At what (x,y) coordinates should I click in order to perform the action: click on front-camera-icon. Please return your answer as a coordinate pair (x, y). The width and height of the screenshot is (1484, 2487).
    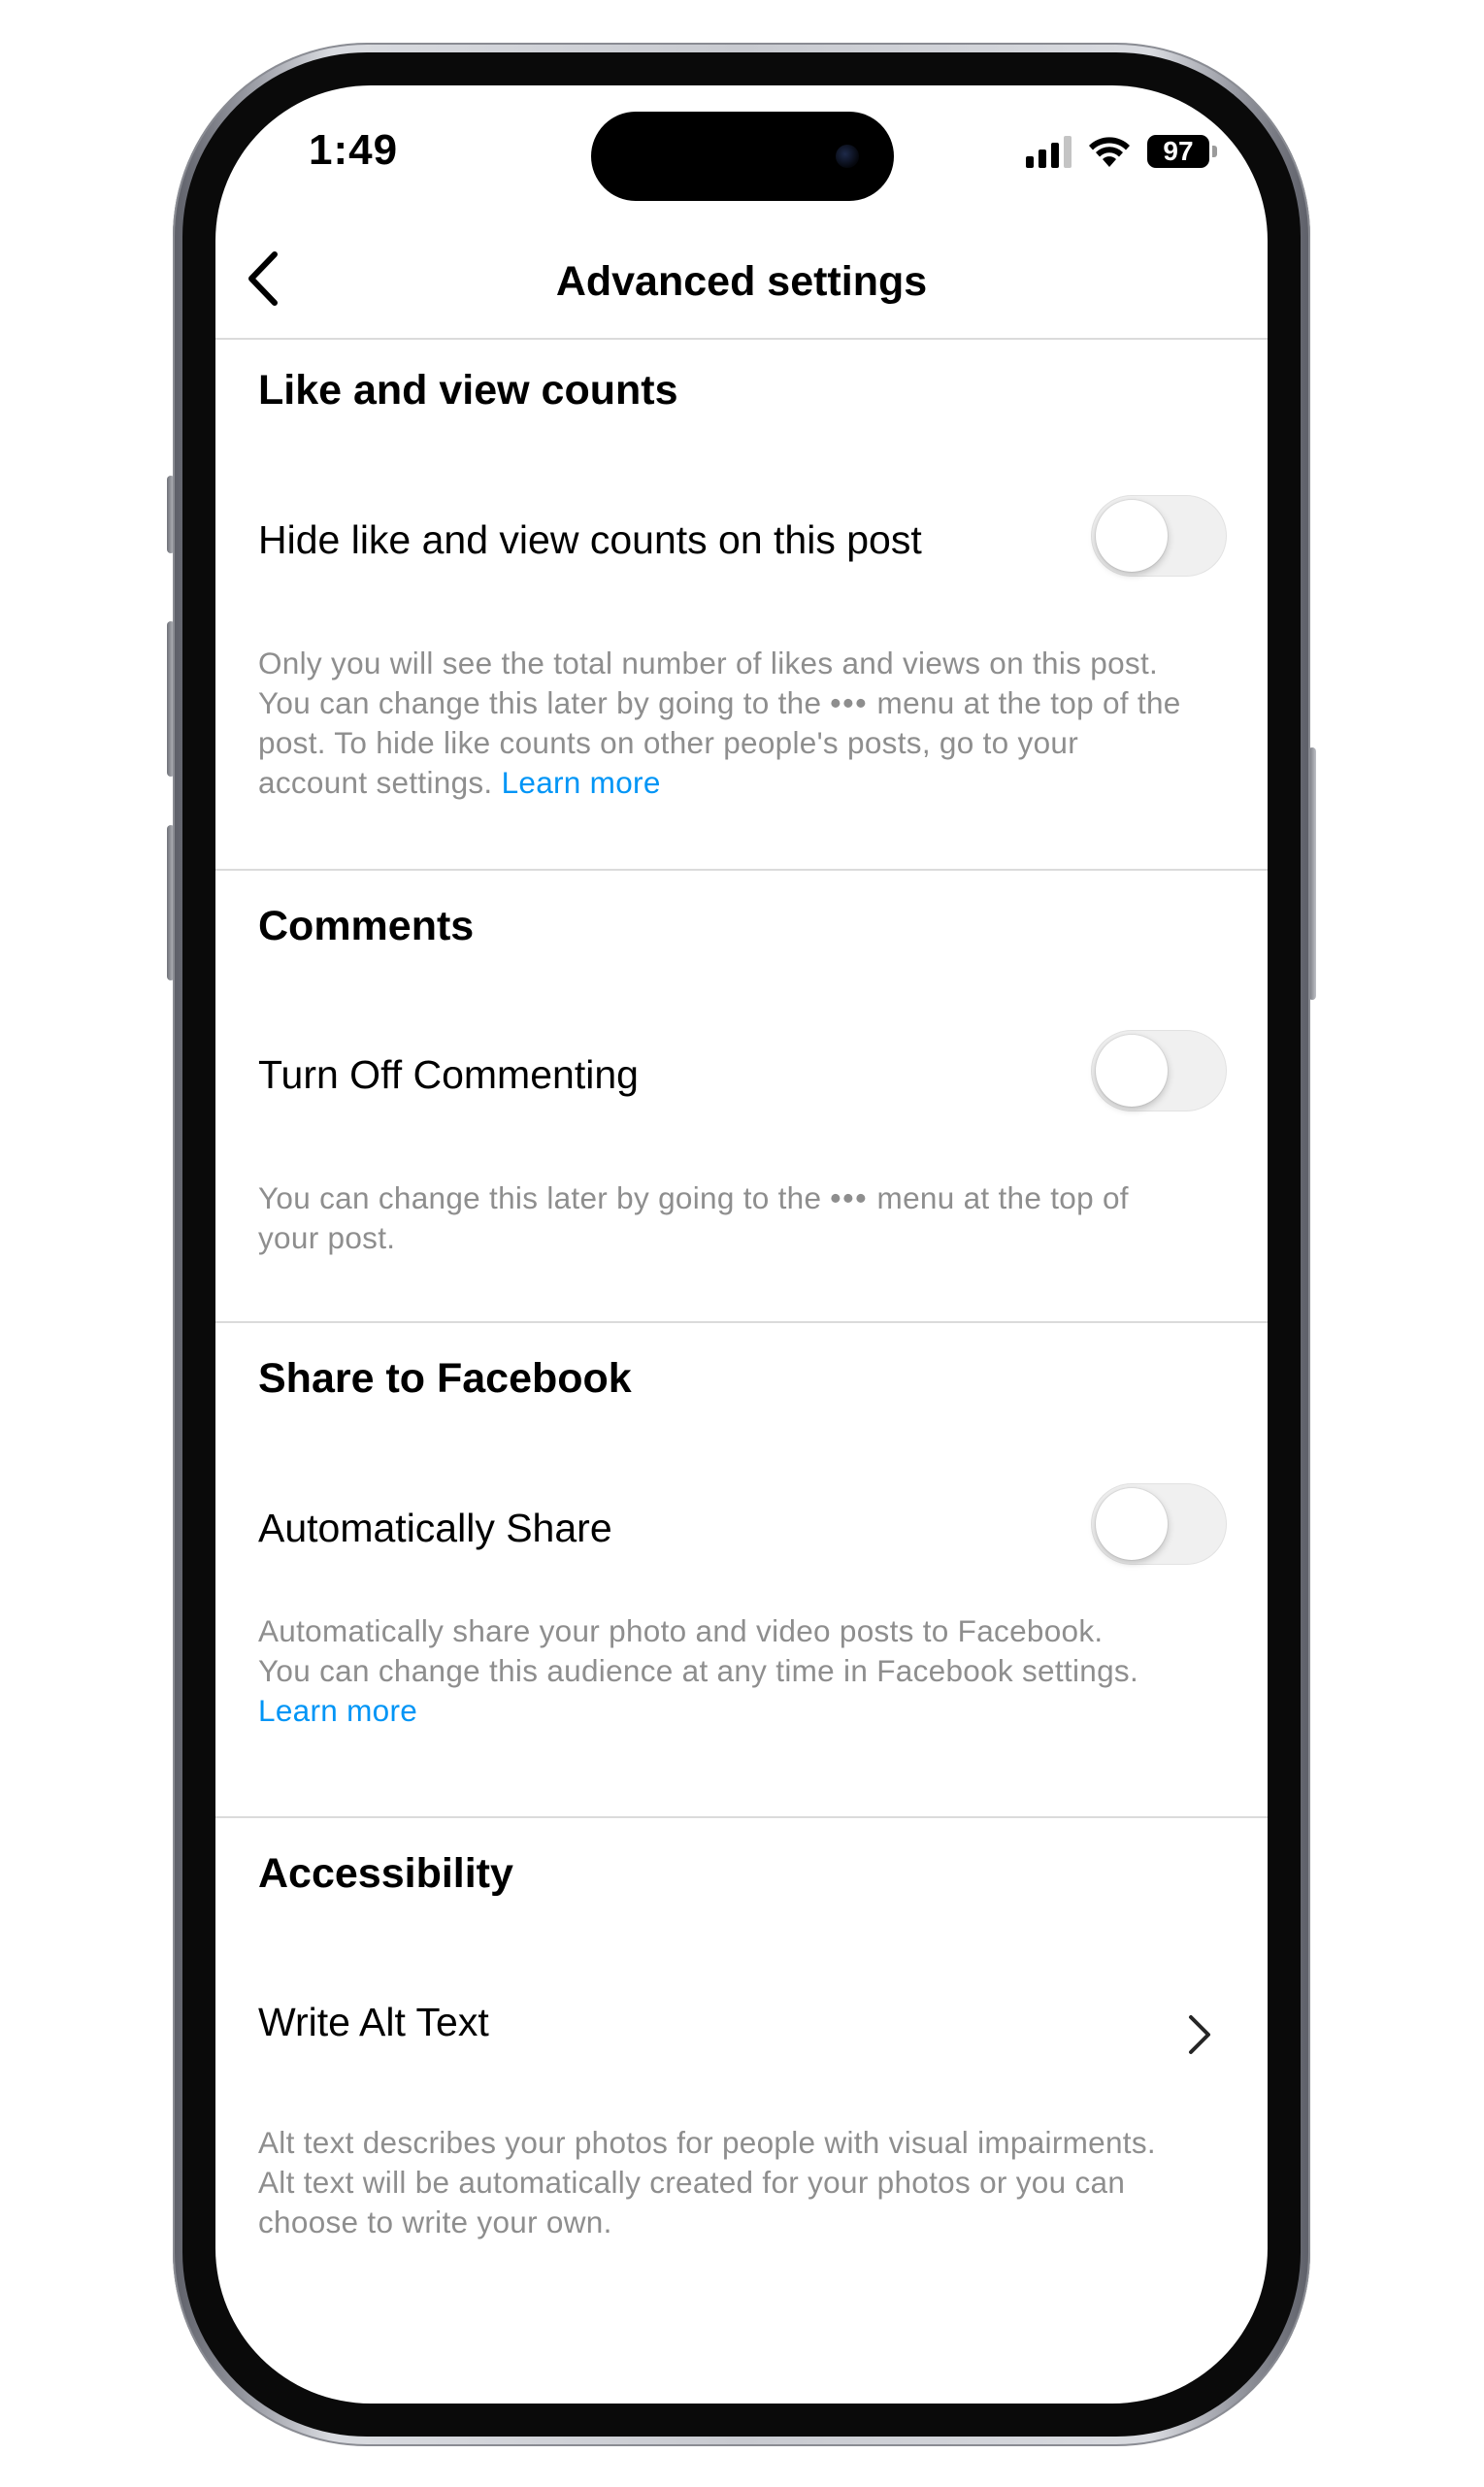
    Looking at the image, I should click on (847, 156).